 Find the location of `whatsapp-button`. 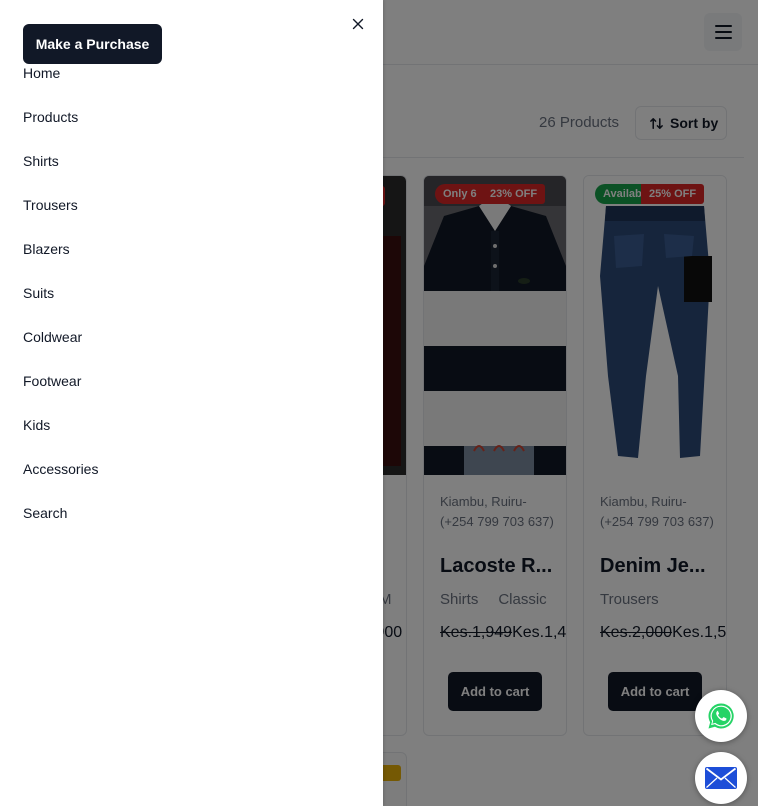

whatsapp-button is located at coordinates (721, 716).